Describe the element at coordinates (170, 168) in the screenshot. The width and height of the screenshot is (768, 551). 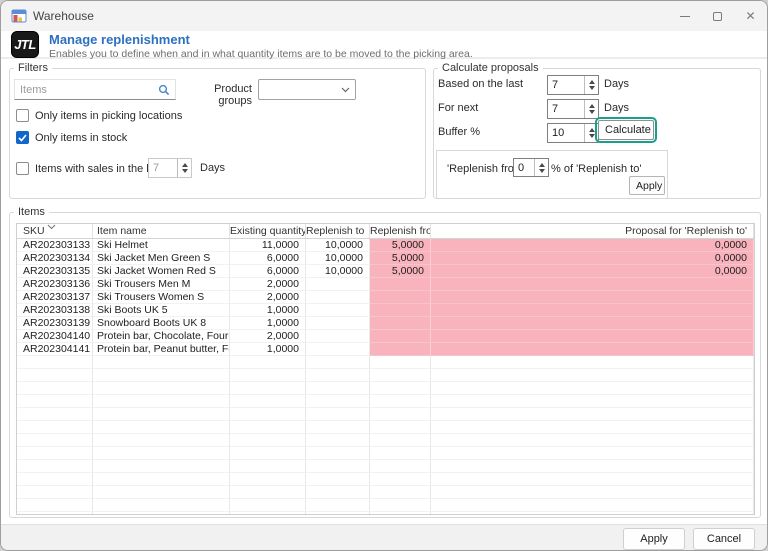
I see `sales-days-spinner: 7` at that location.